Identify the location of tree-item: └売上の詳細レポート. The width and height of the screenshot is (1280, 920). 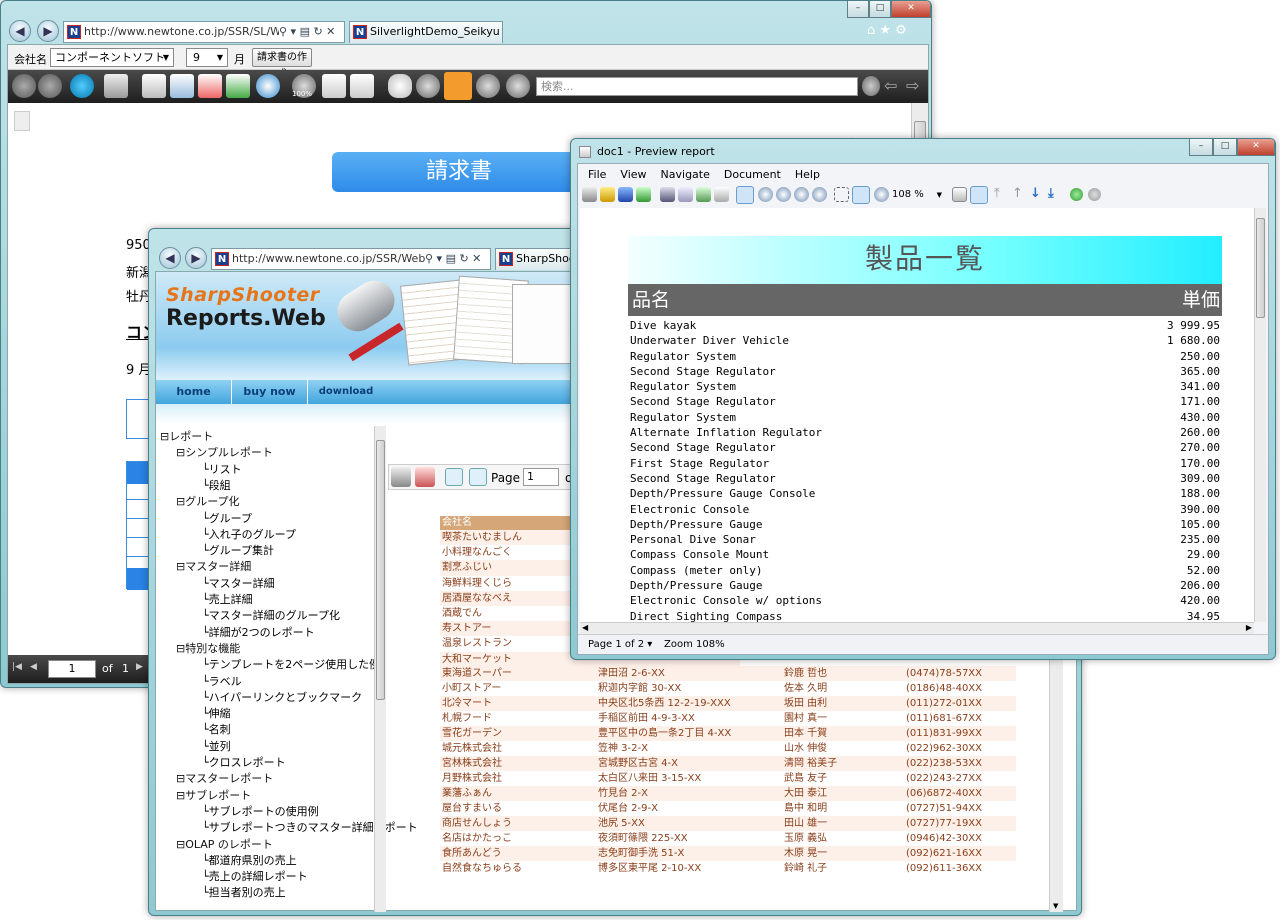
(255, 876).